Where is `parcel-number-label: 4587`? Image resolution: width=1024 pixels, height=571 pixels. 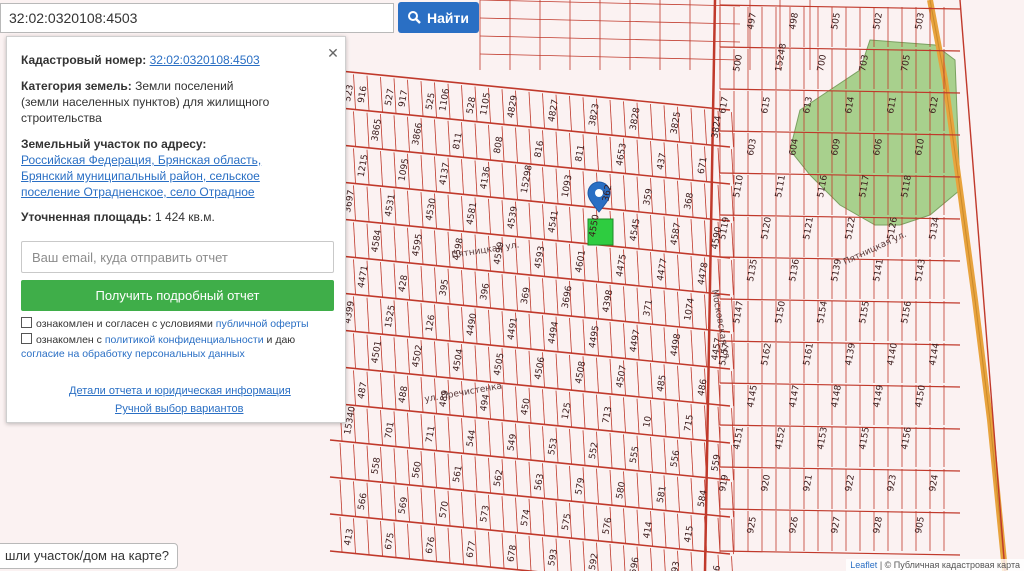 parcel-number-label: 4587 is located at coordinates (677, 234).